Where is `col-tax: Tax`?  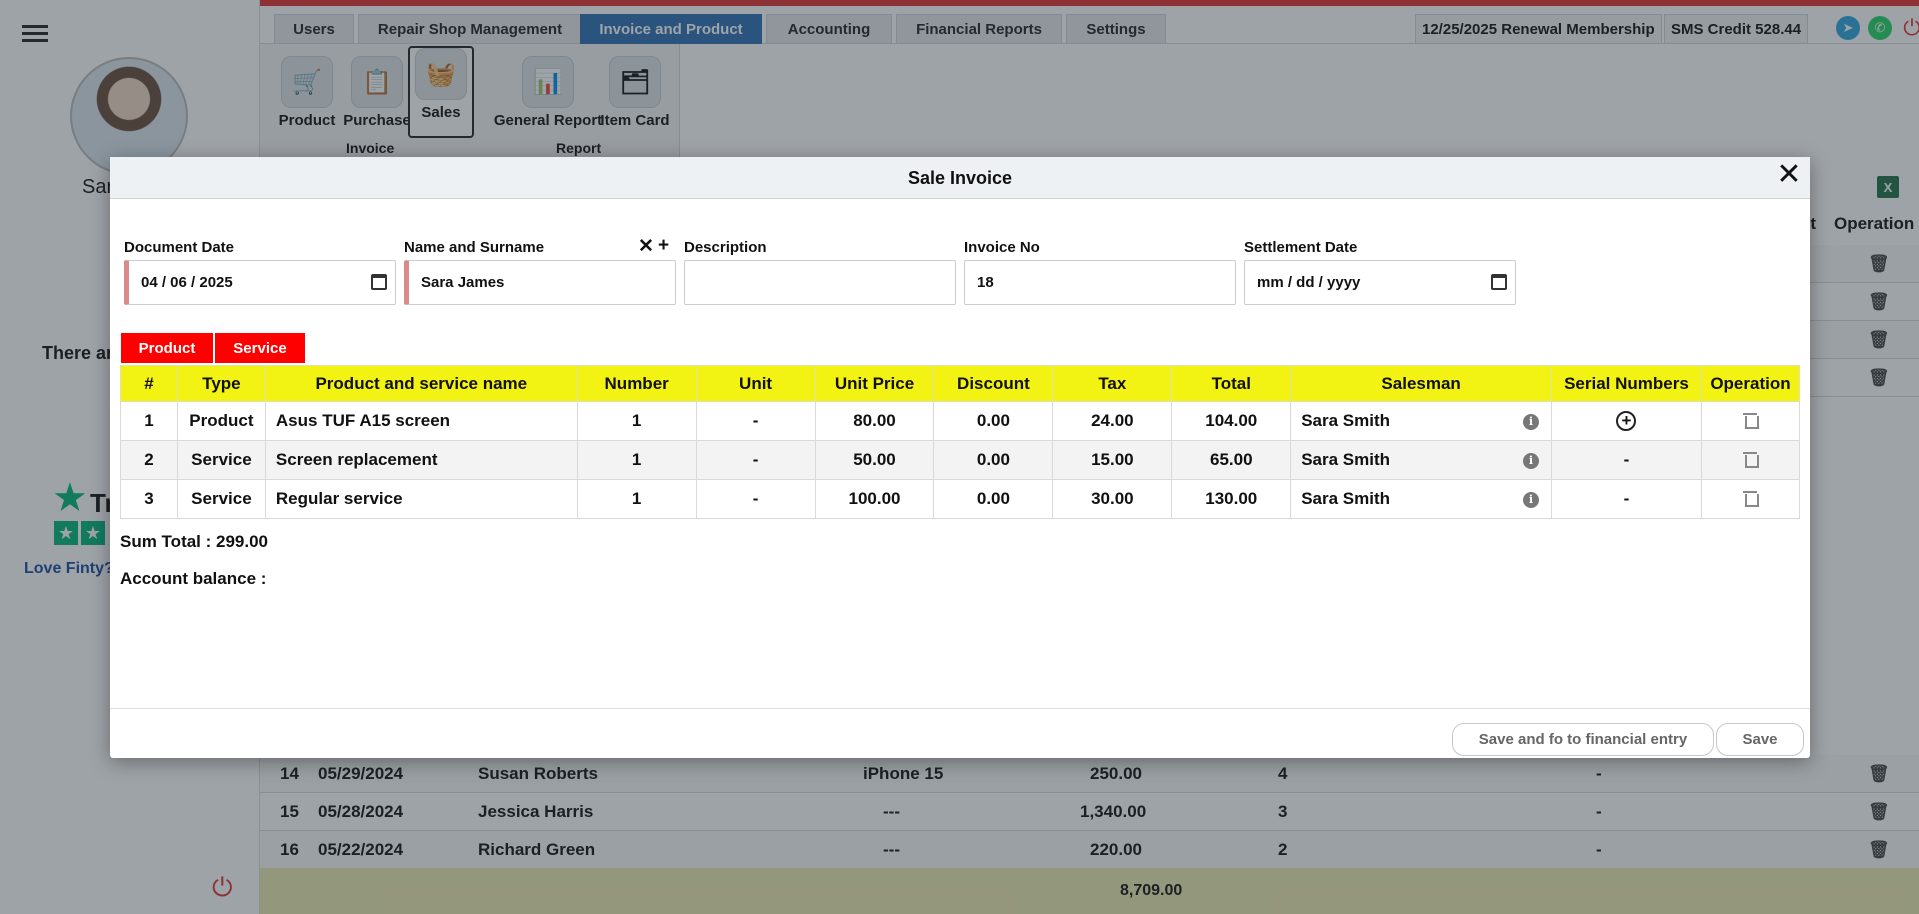 col-tax: Tax is located at coordinates (1112, 383).